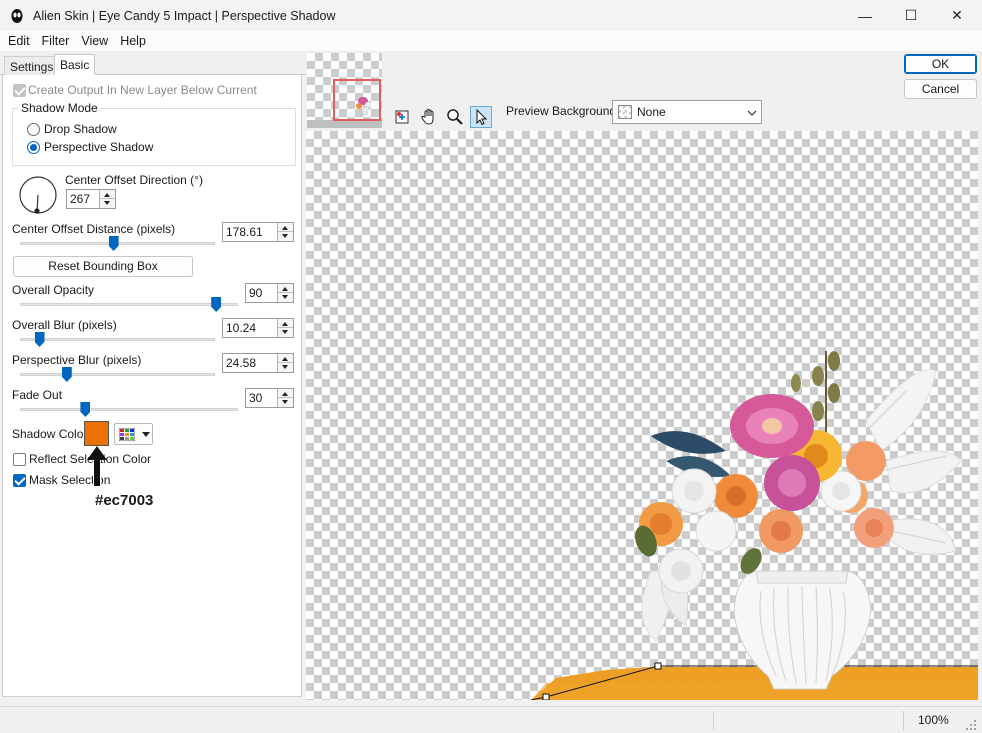  I want to click on close-icon: ✕, so click(957, 15).